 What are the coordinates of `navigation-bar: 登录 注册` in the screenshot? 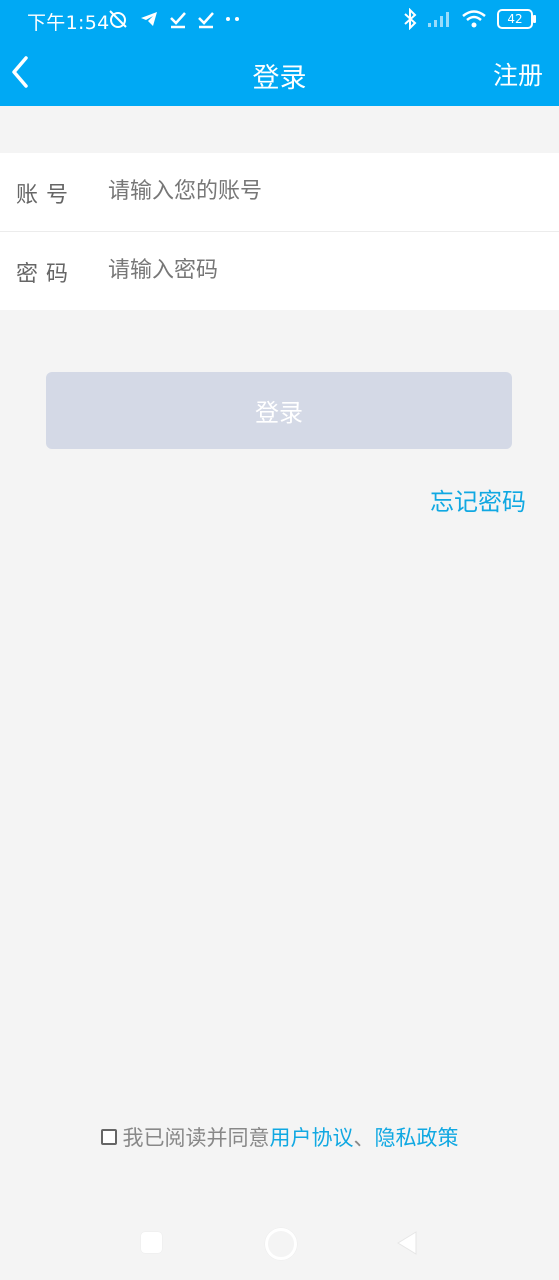 It's located at (279, 73).